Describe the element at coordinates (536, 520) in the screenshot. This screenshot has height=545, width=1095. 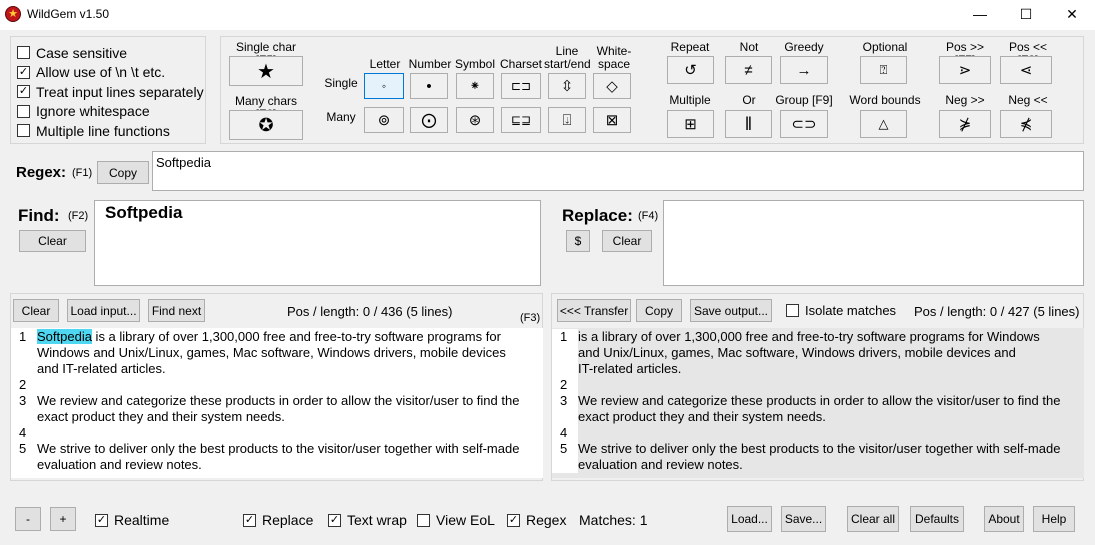
I see `regex-mode-checkbox: ✓ Regex` at that location.